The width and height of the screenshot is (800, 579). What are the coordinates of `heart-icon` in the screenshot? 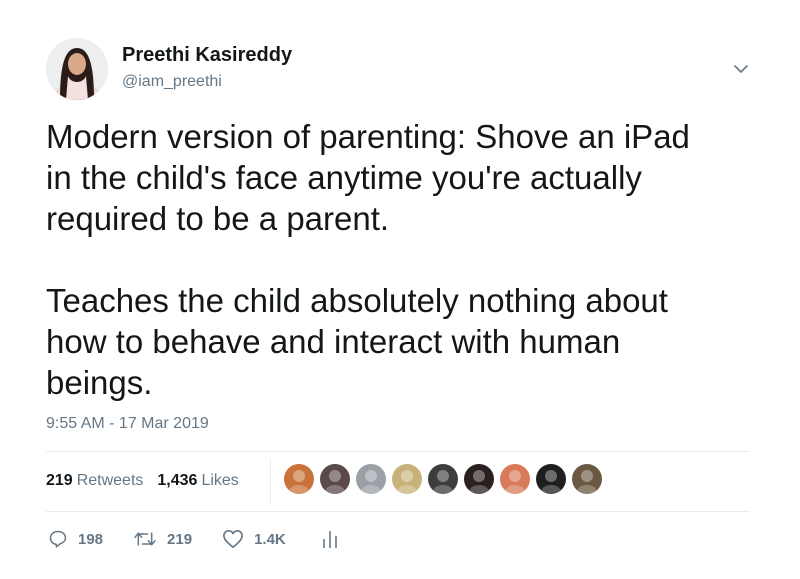 It's located at (233, 539).